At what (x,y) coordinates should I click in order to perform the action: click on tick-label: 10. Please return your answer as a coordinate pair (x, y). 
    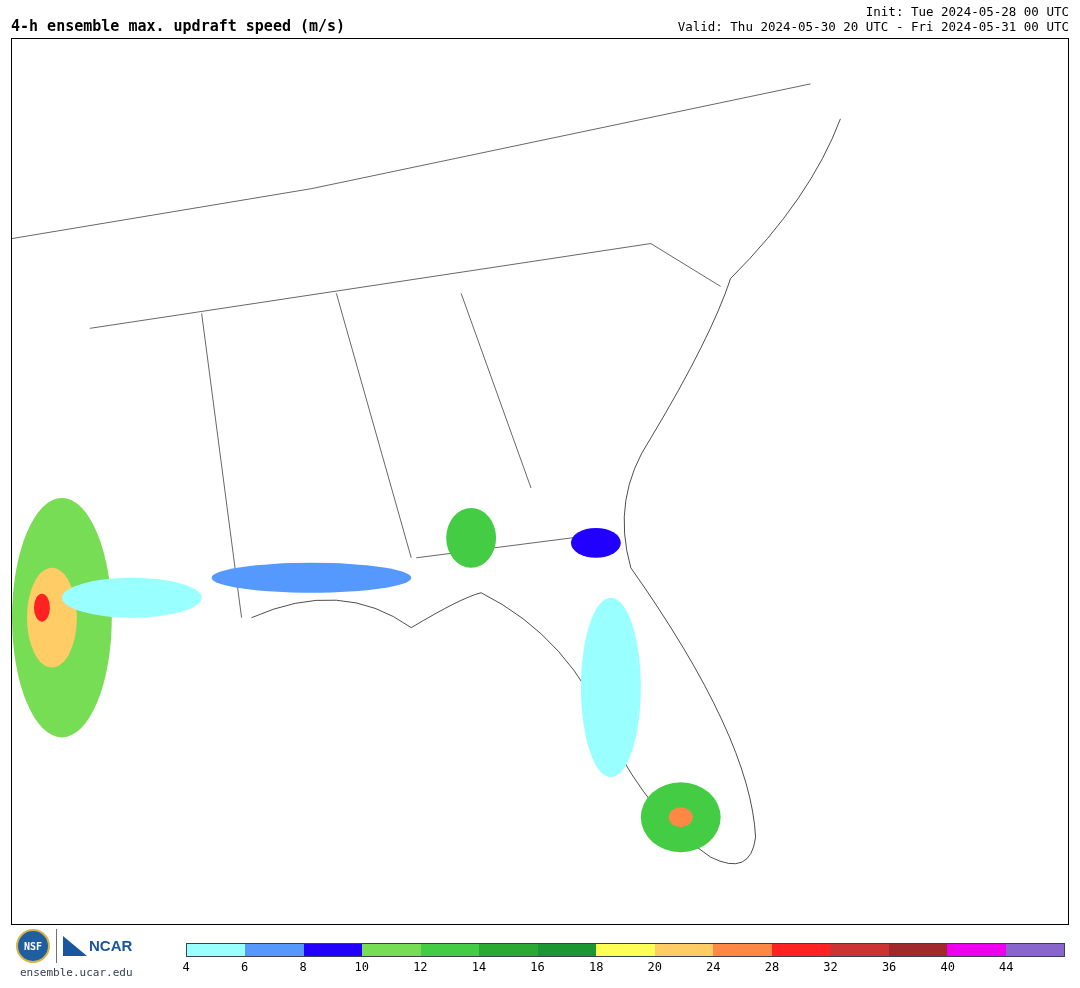
    Looking at the image, I should click on (361, 967).